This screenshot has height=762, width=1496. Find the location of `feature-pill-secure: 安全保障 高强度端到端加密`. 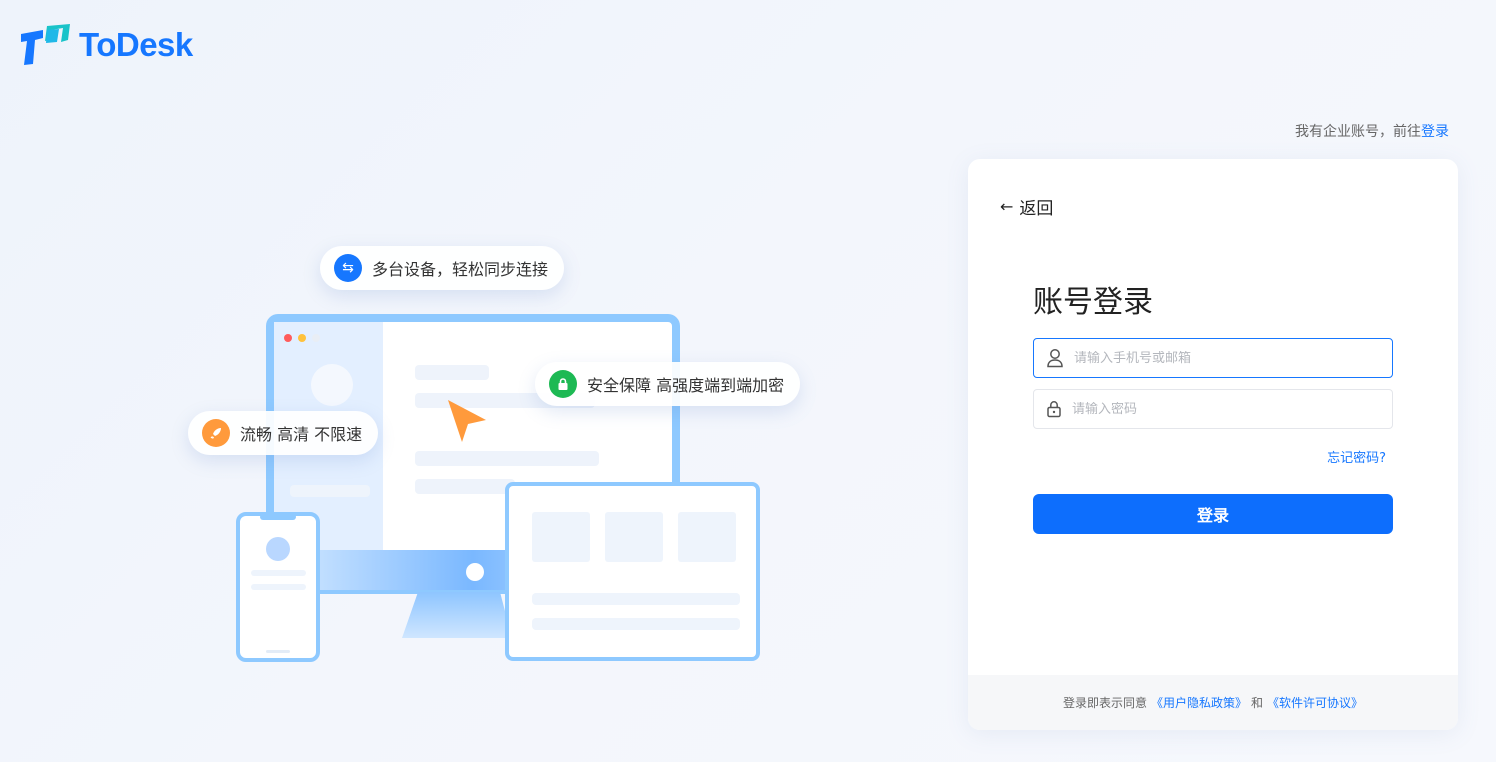

feature-pill-secure: 安全保障 高强度端到端加密 is located at coordinates (668, 384).